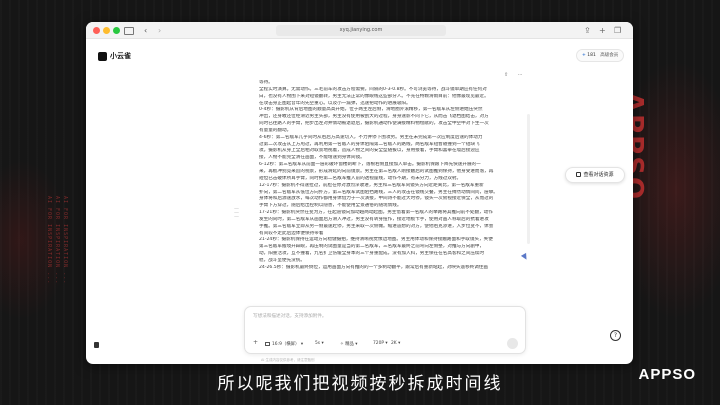 Image resolution: width=720 pixels, height=405 pixels. Describe the element at coordinates (579, 174) in the screenshot. I see `document-icon` at that location.